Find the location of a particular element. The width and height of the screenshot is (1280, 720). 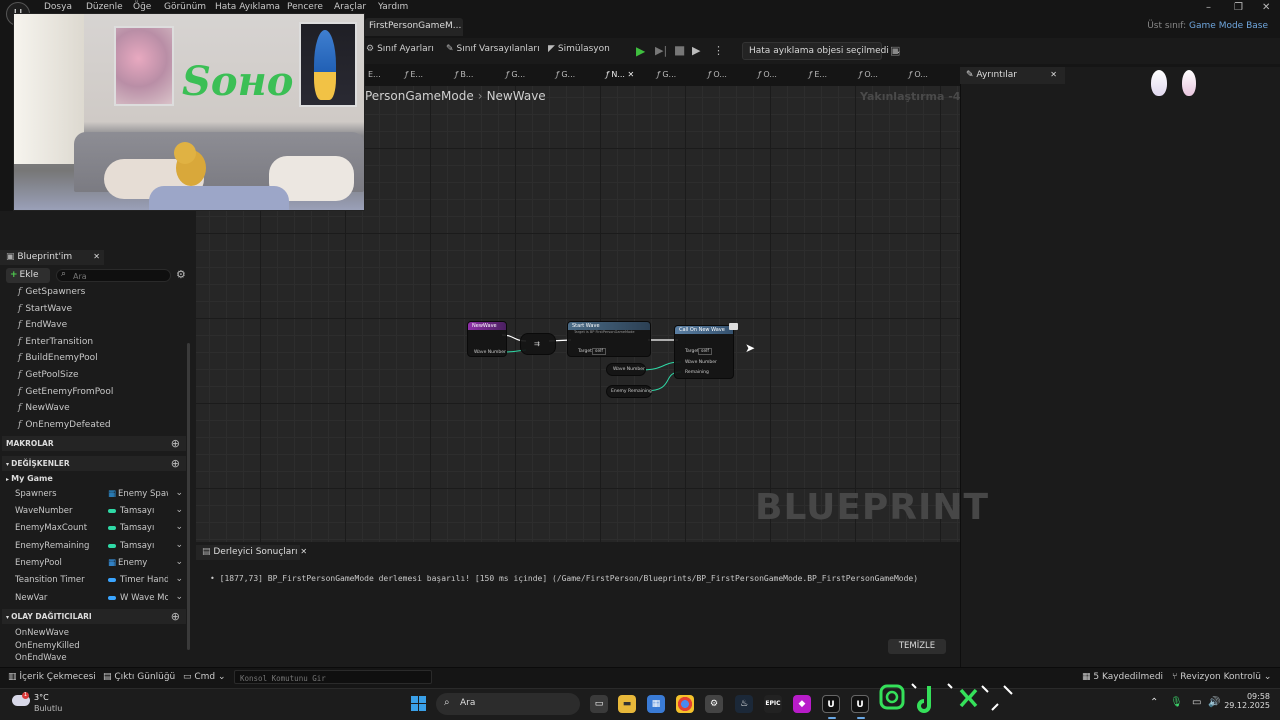

close-window-button: ✕ is located at coordinates (1266, 7).